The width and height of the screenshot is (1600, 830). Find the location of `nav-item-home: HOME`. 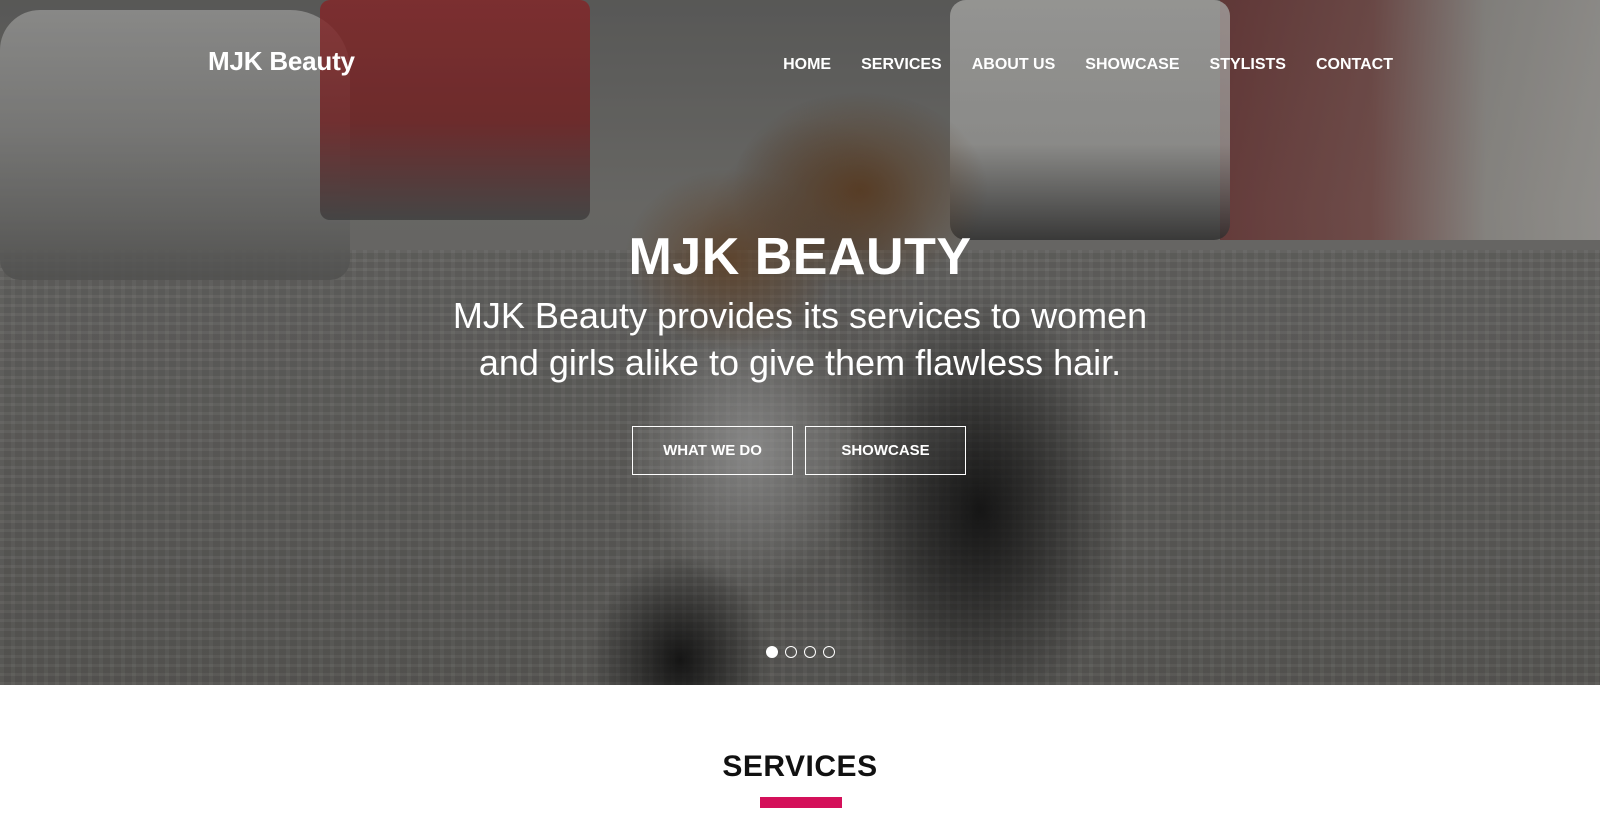

nav-item-home: HOME is located at coordinates (807, 65).